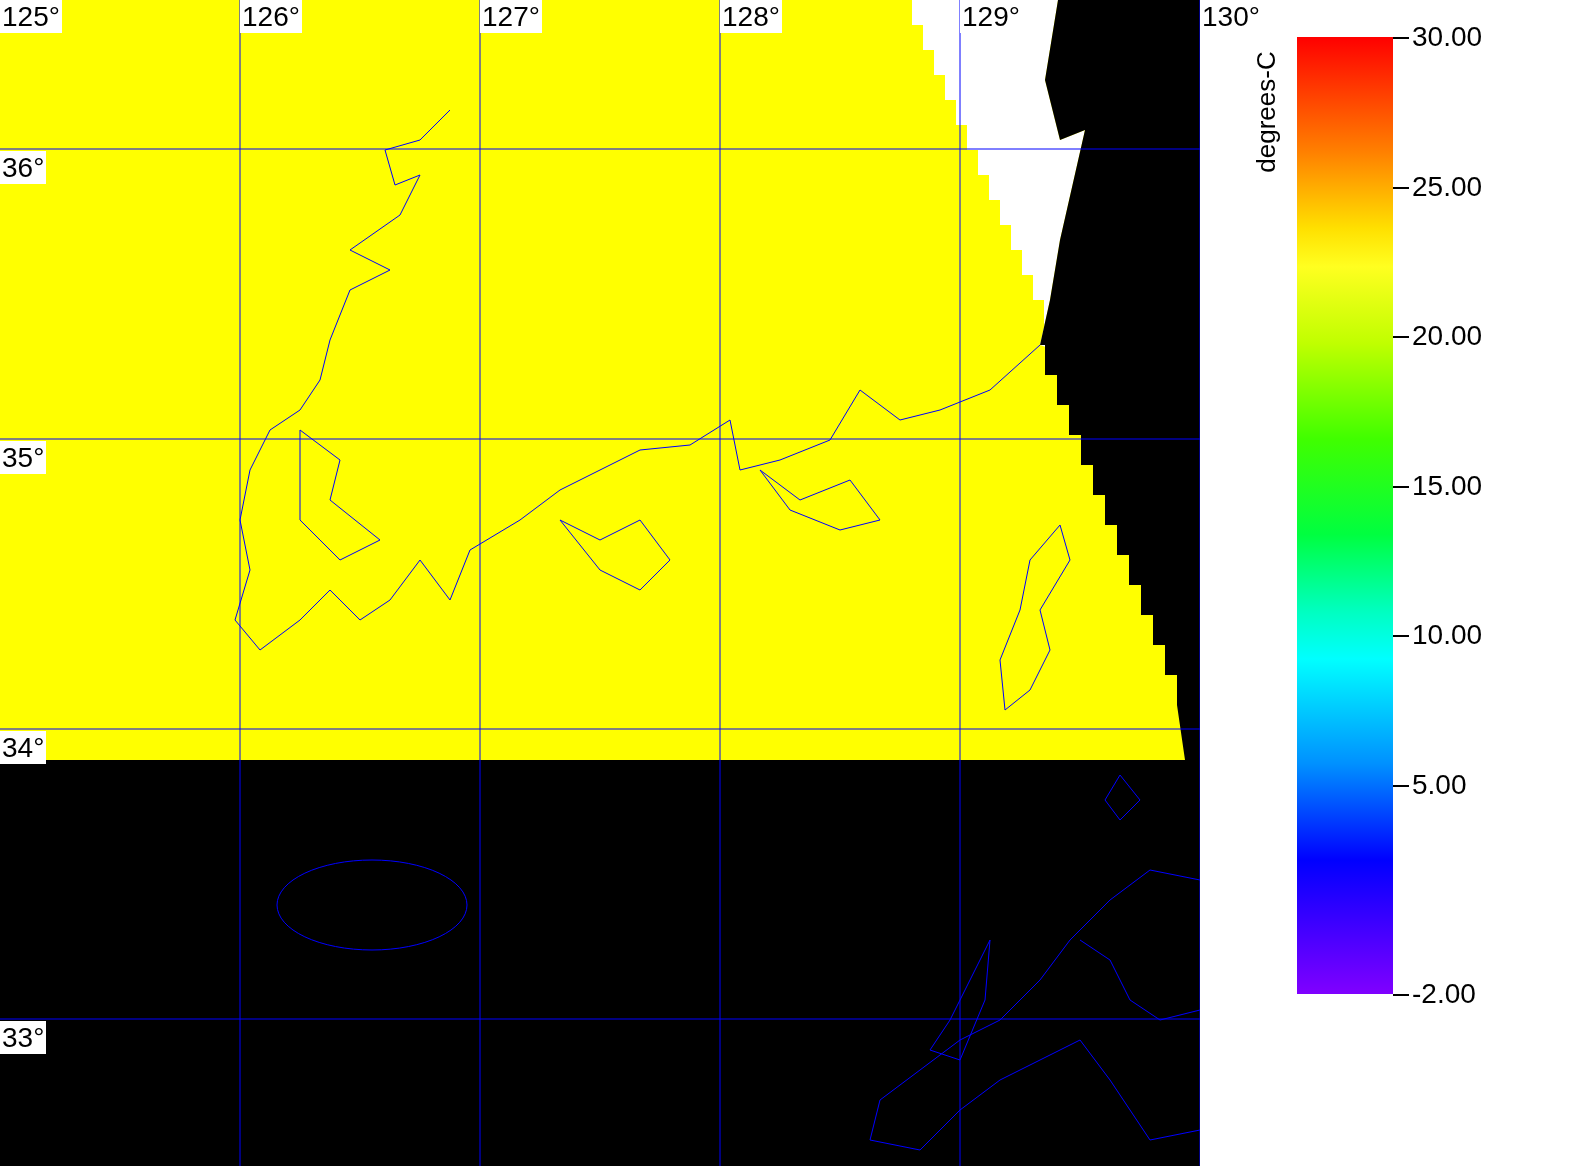 This screenshot has width=1591, height=1166. What do you see at coordinates (31, 16) in the screenshot?
I see `longitude-label: 125°` at bounding box center [31, 16].